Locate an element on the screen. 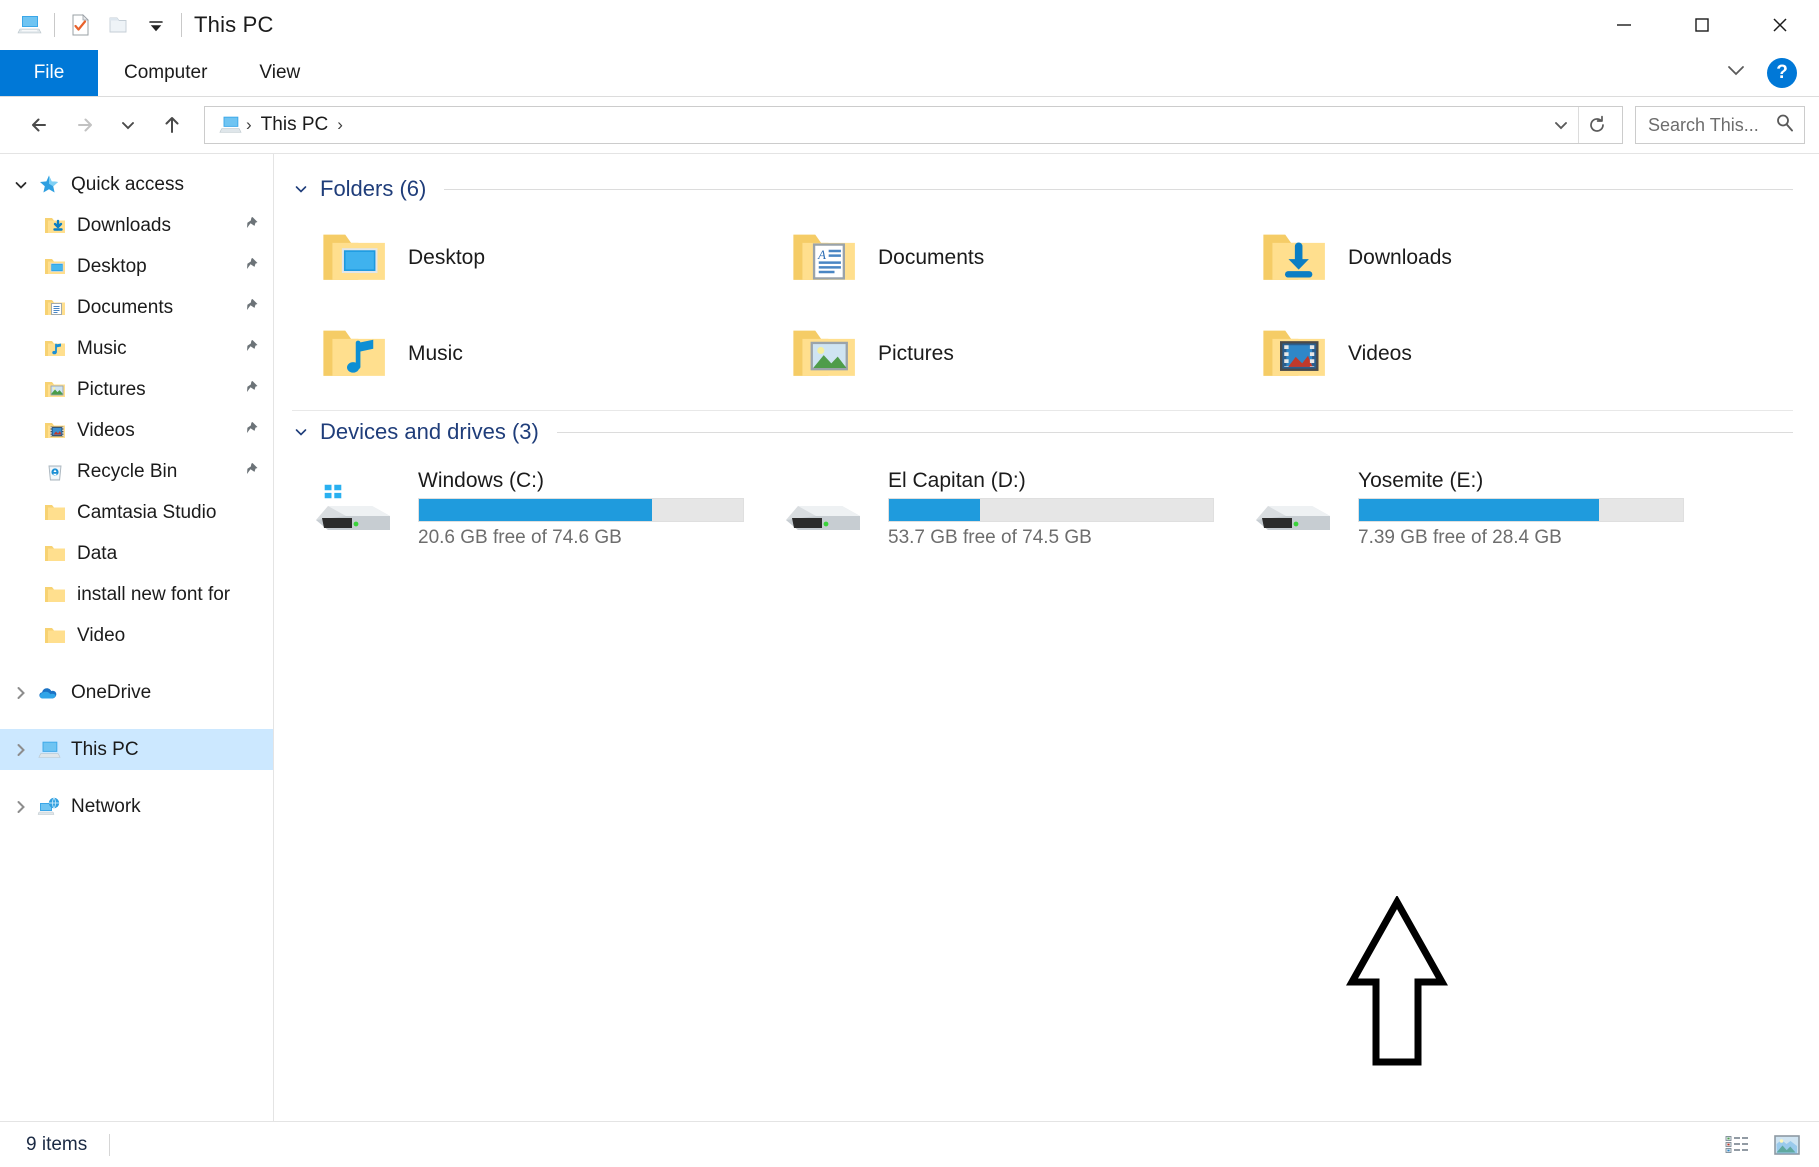  sidebar-label: OneDrive is located at coordinates (111, 692).